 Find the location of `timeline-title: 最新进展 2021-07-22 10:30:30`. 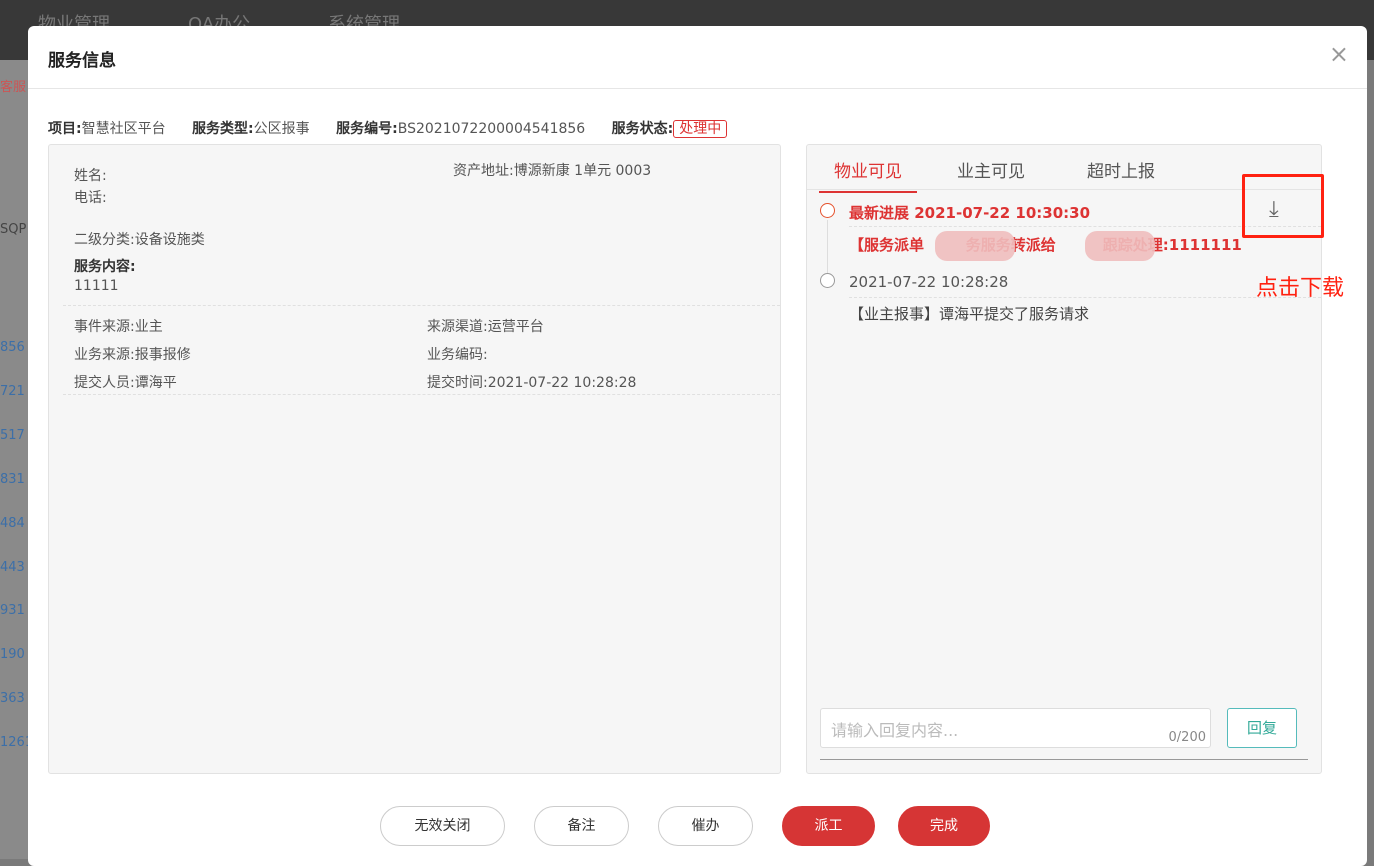

timeline-title: 最新进展 2021-07-22 10:30:30 is located at coordinates (970, 213).